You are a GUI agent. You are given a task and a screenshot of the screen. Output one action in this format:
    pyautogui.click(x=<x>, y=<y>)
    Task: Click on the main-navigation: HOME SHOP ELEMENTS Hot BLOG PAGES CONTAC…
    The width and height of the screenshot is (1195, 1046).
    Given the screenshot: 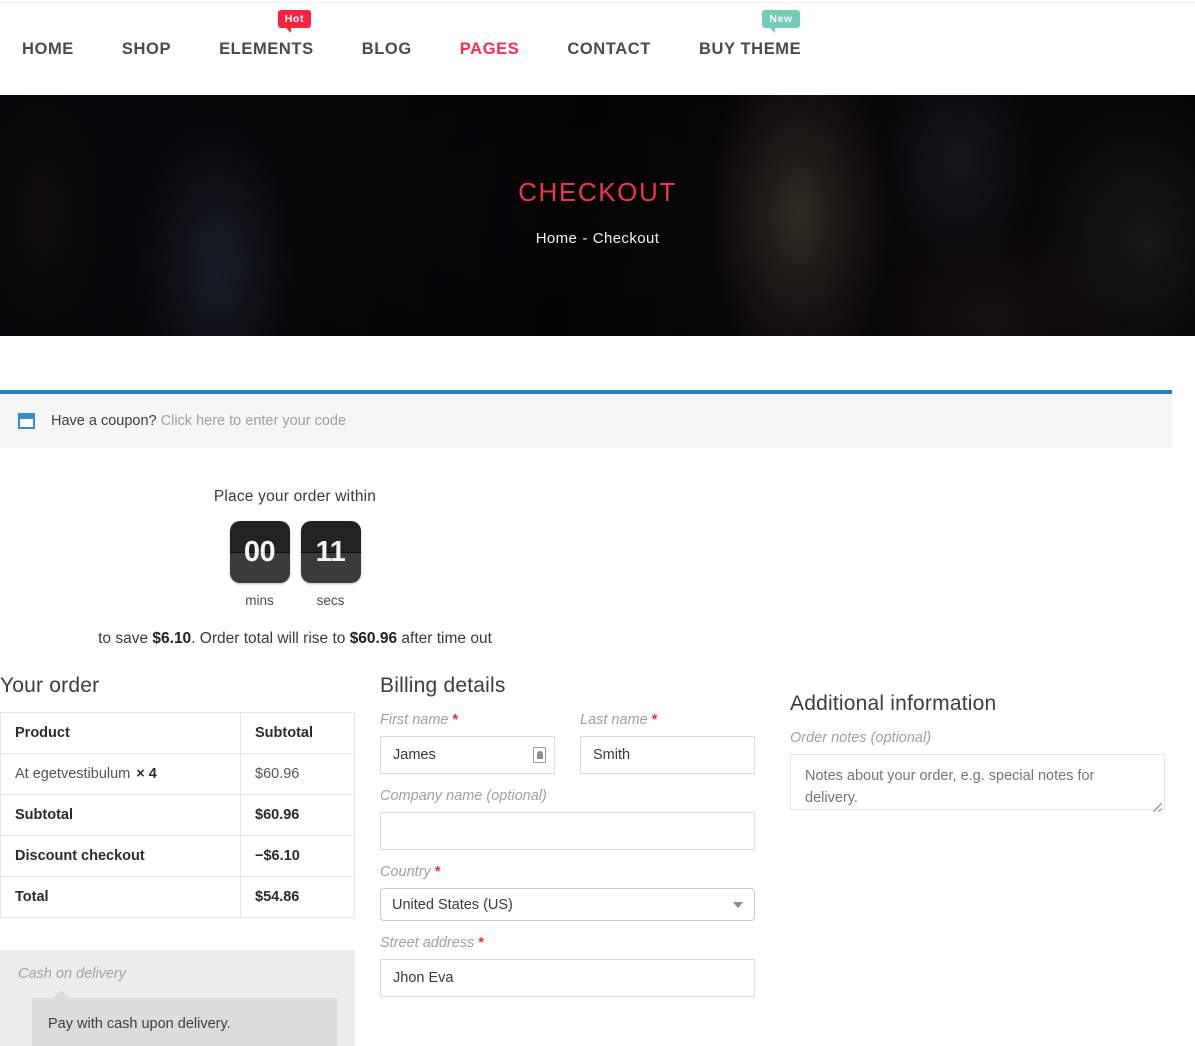 What is the action you would take?
    pyautogui.click(x=597, y=49)
    